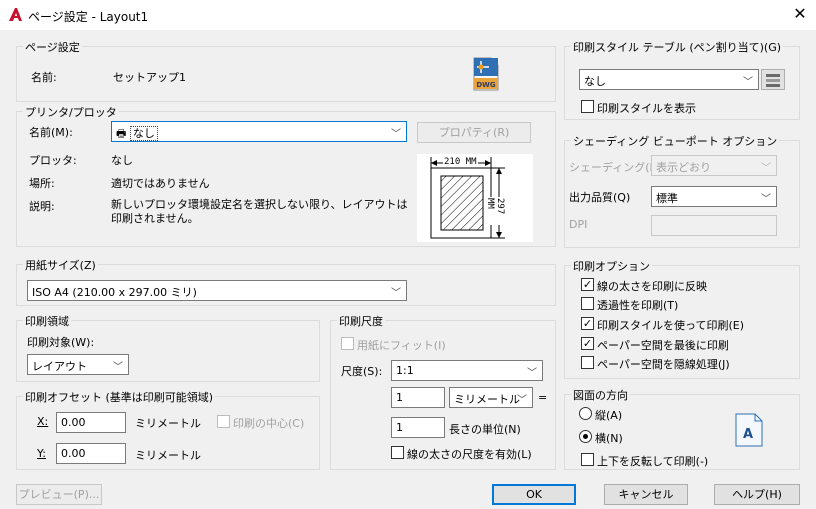 This screenshot has height=509, width=816. I want to click on paper-size-group-label: 用紙サイズ(Z), so click(60, 265).